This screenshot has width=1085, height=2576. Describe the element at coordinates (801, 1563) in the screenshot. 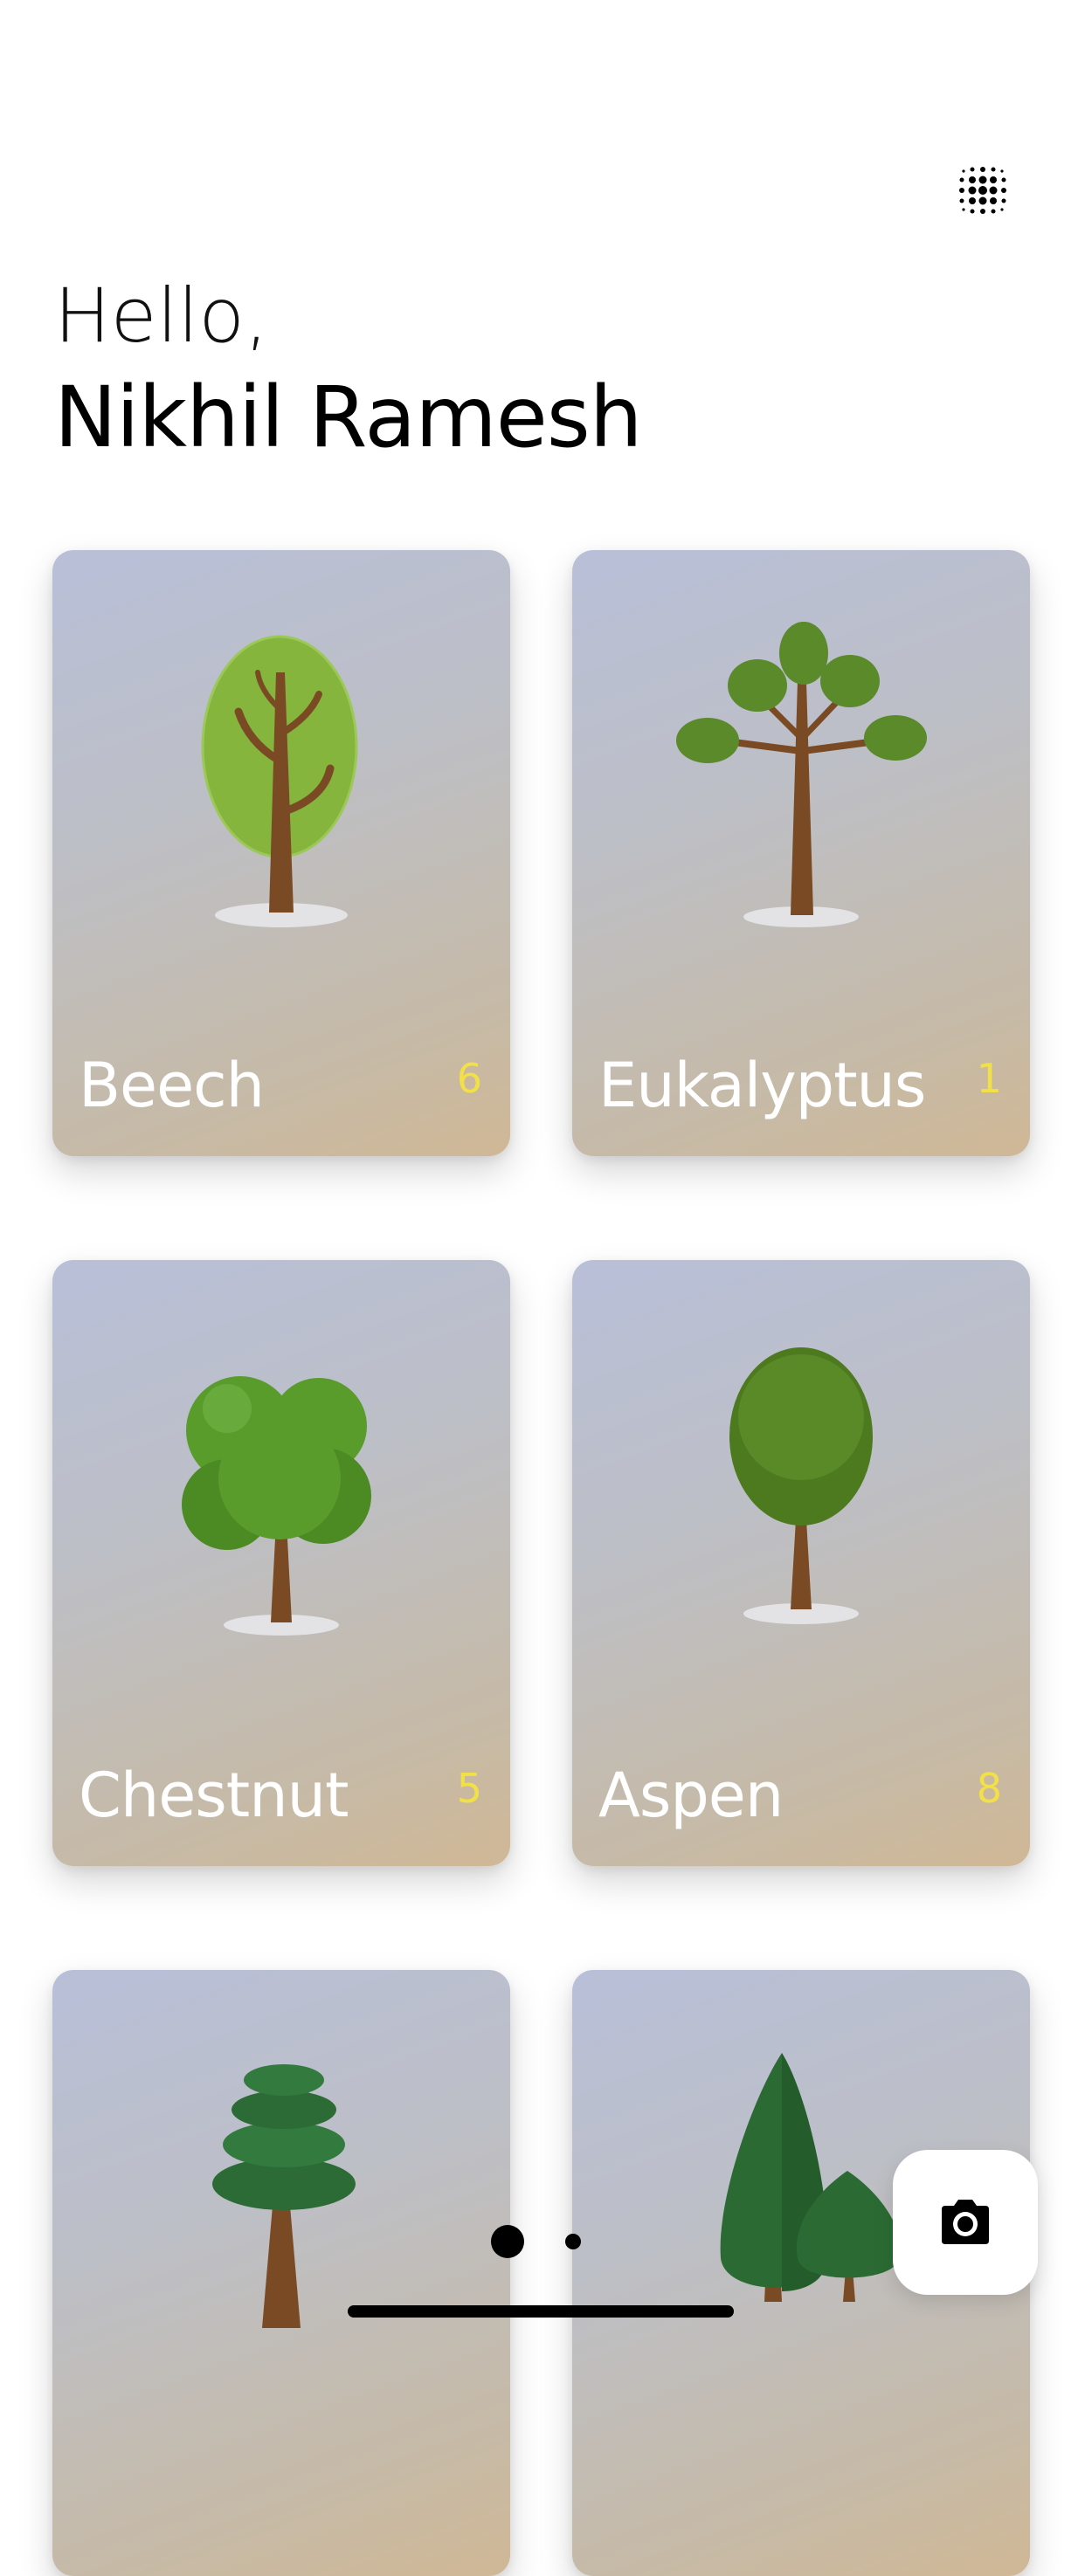

I see `tree-card-aspen: Aspen 8` at that location.